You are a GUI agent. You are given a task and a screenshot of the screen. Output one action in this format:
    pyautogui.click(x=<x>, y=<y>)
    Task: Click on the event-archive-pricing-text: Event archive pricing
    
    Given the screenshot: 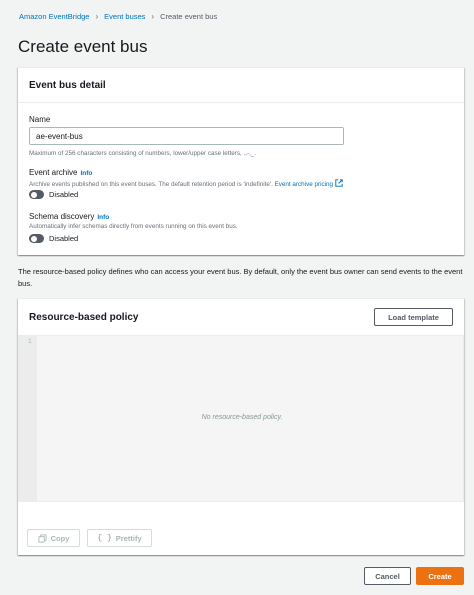 What is the action you would take?
    pyautogui.click(x=304, y=184)
    